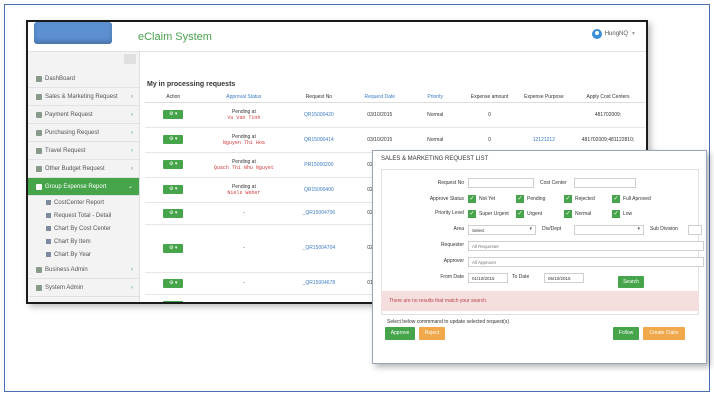 This screenshot has height=406, width=714. Describe the element at coordinates (608, 97) in the screenshot. I see `column-header: Apply Cost Centers` at that location.